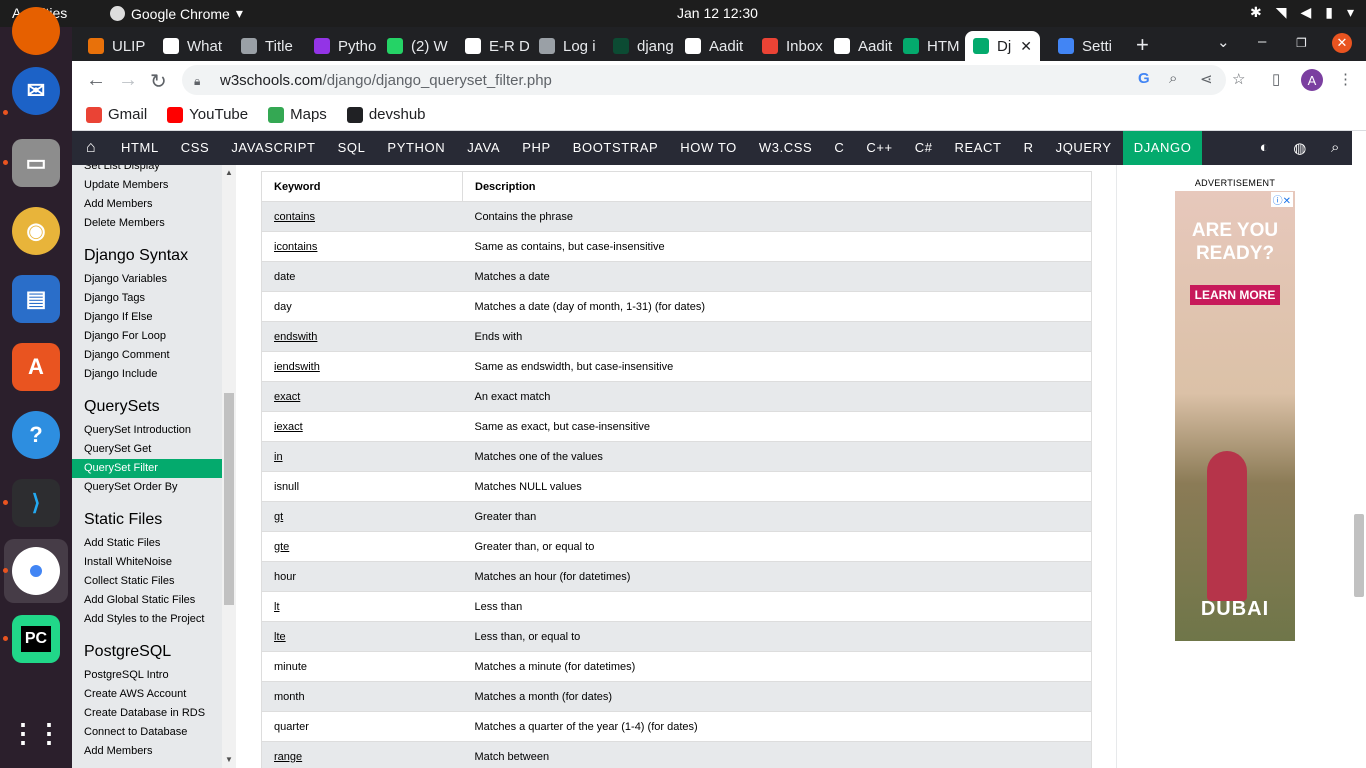 The width and height of the screenshot is (1366, 768). Describe the element at coordinates (147, 487) in the screenshot. I see `sidebar-link: QuerySet Order By` at that location.